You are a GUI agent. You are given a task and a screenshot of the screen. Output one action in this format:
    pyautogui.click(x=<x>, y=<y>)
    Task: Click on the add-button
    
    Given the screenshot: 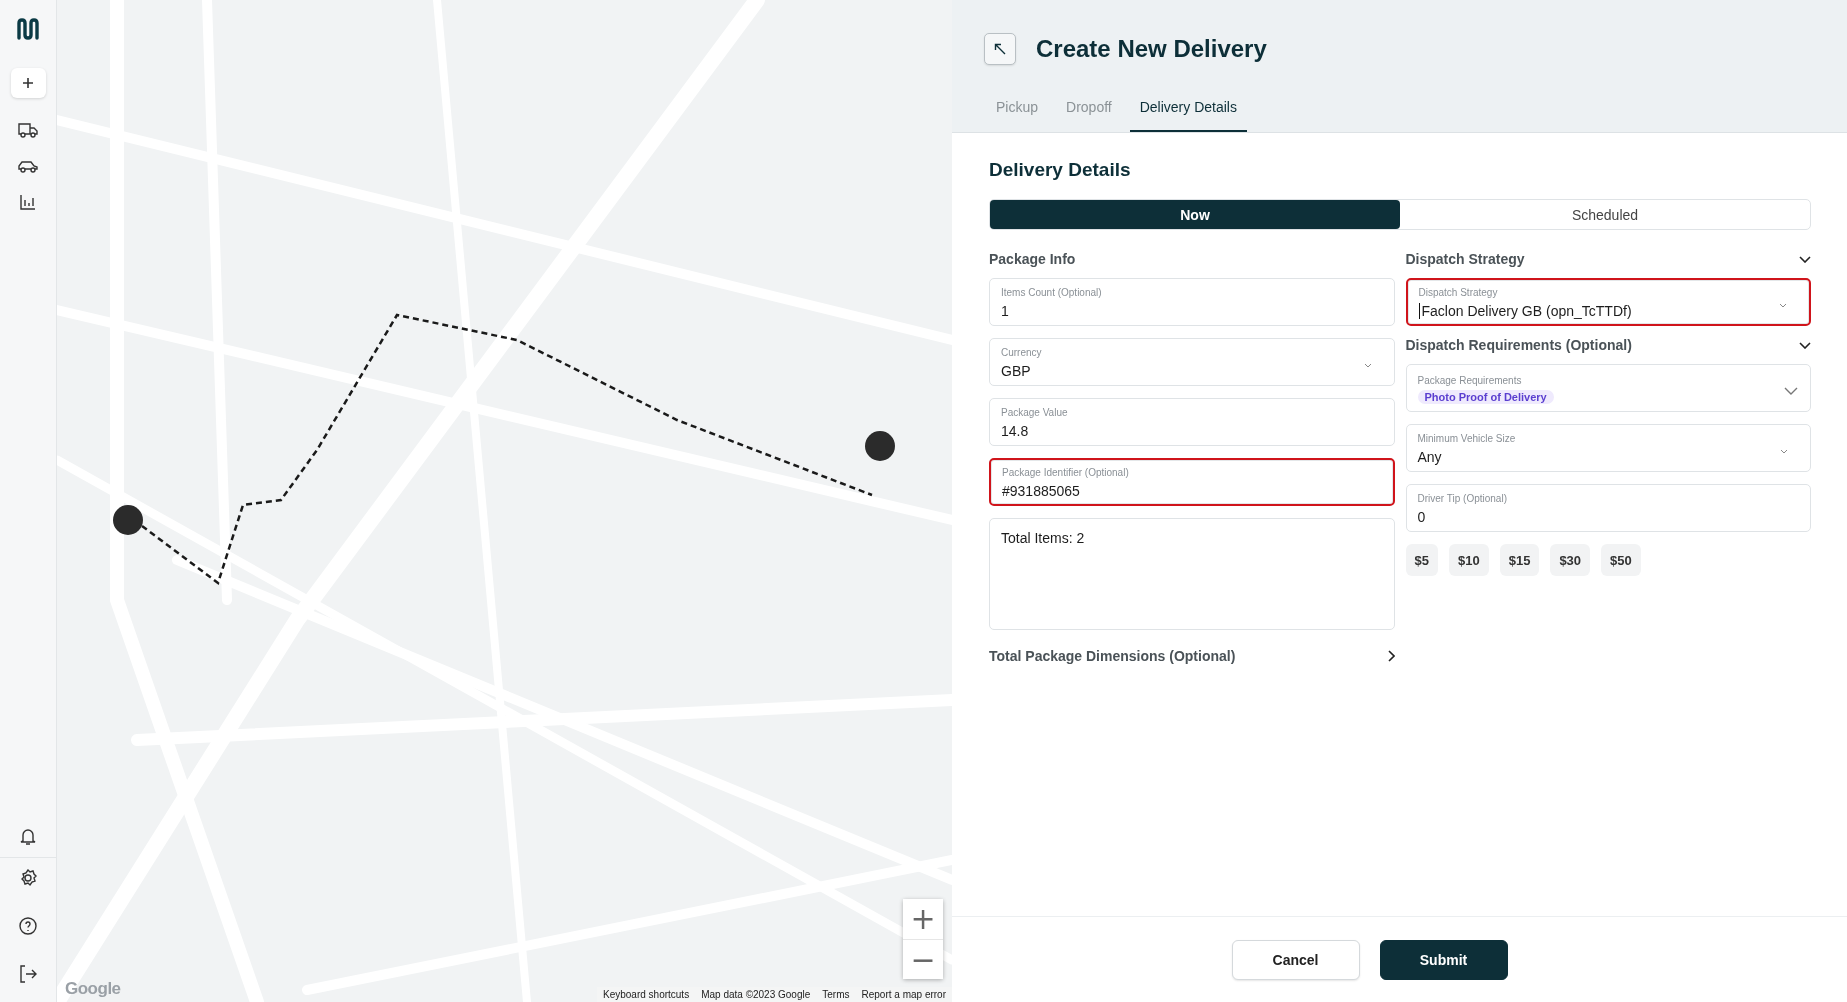 What is the action you would take?
    pyautogui.click(x=28, y=83)
    